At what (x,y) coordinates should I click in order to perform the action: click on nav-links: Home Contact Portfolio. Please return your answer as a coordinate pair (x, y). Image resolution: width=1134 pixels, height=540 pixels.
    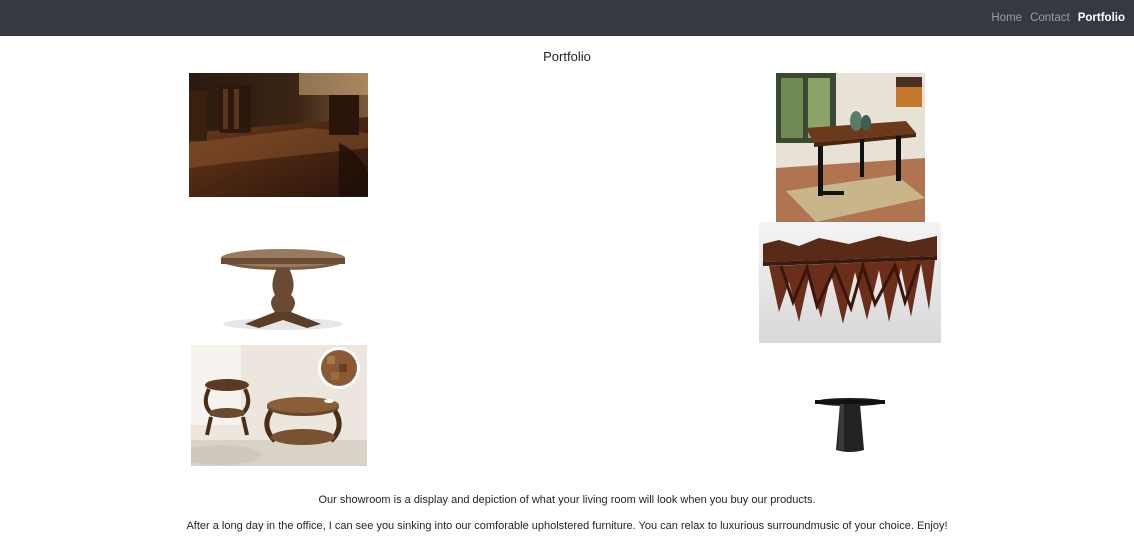
    Looking at the image, I should click on (1058, 18).